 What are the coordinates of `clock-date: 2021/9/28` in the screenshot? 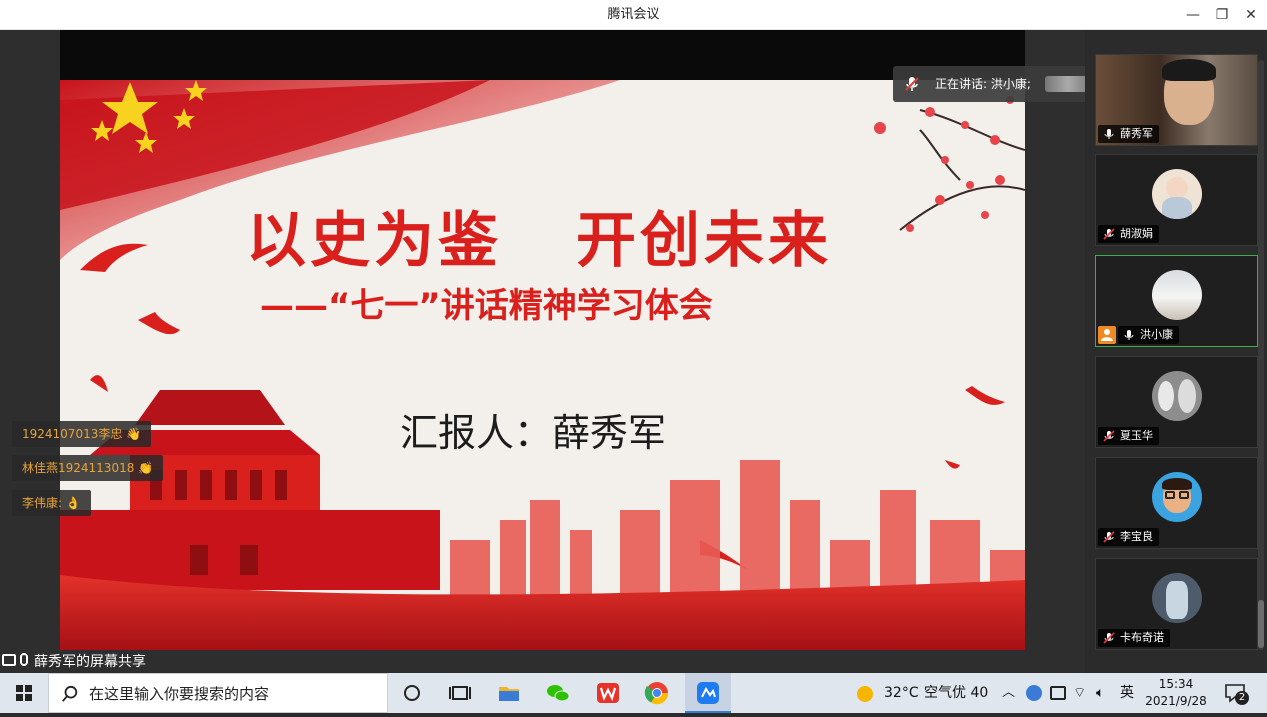 It's located at (1176, 701).